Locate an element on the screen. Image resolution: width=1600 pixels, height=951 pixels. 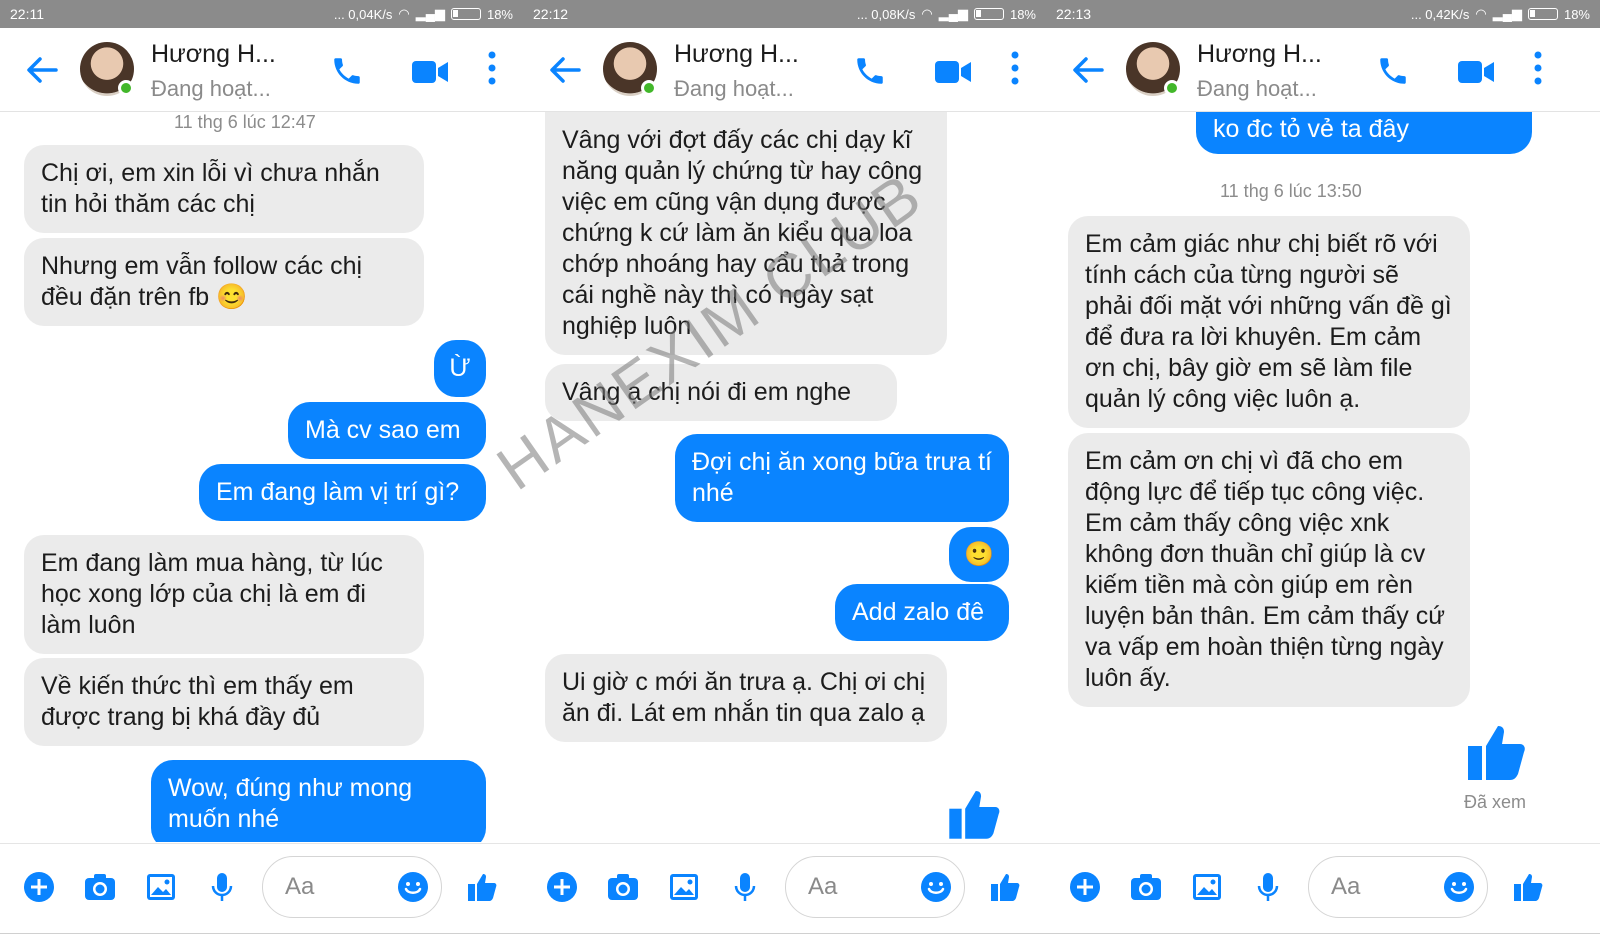
message-outgoing-emoji: 🙂 is located at coordinates (979, 554).